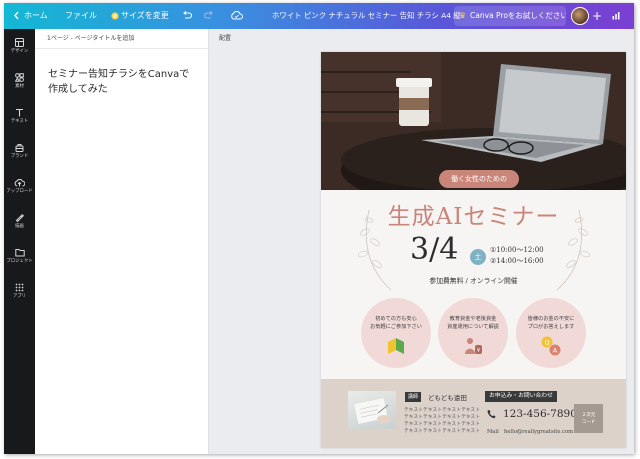 This screenshot has width=640, height=459. What do you see at coordinates (123, 82) in the screenshot?
I see `notes-textarea: セミナー告知チラシをCanvaで作成してみた` at bounding box center [123, 82].